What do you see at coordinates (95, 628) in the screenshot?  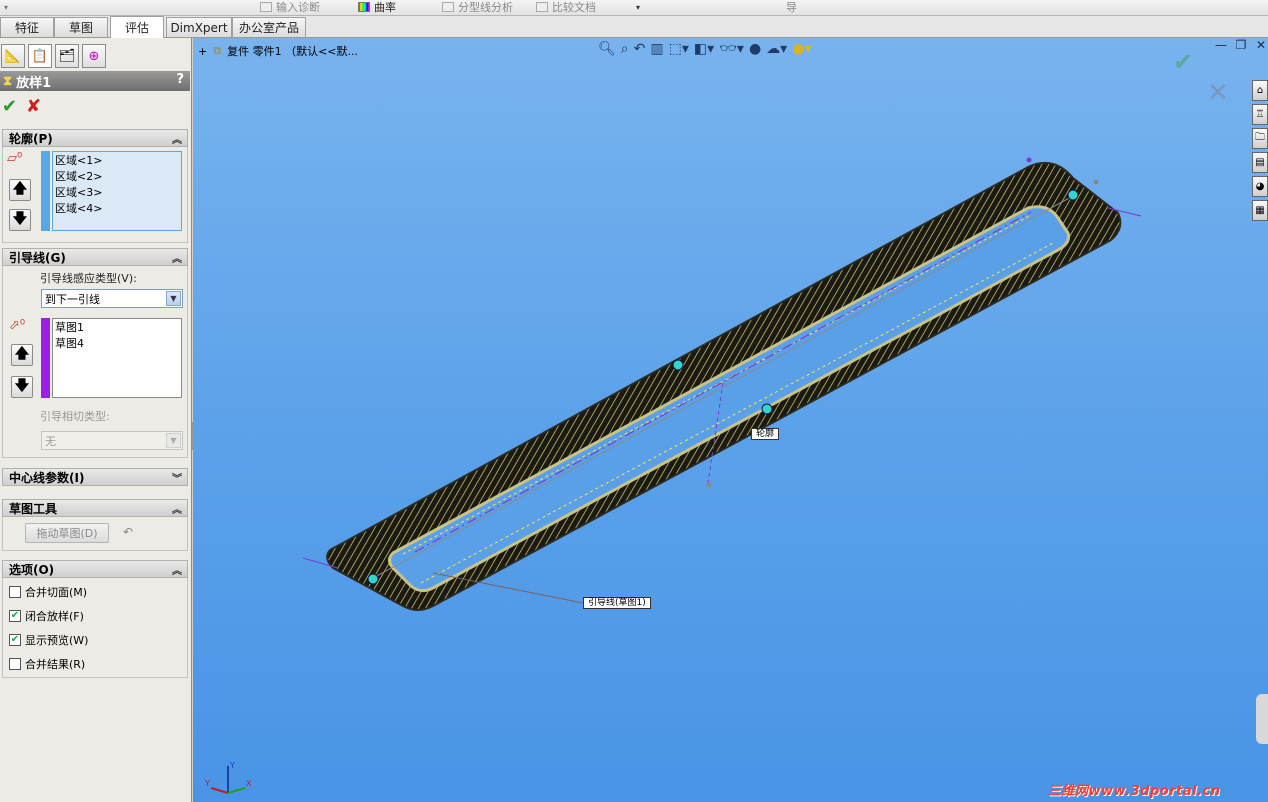 I see `options-section: 合并切面(M) ✔ 闭合放样(F) ✔ 显示预览(W) 合并结果(R)` at bounding box center [95, 628].